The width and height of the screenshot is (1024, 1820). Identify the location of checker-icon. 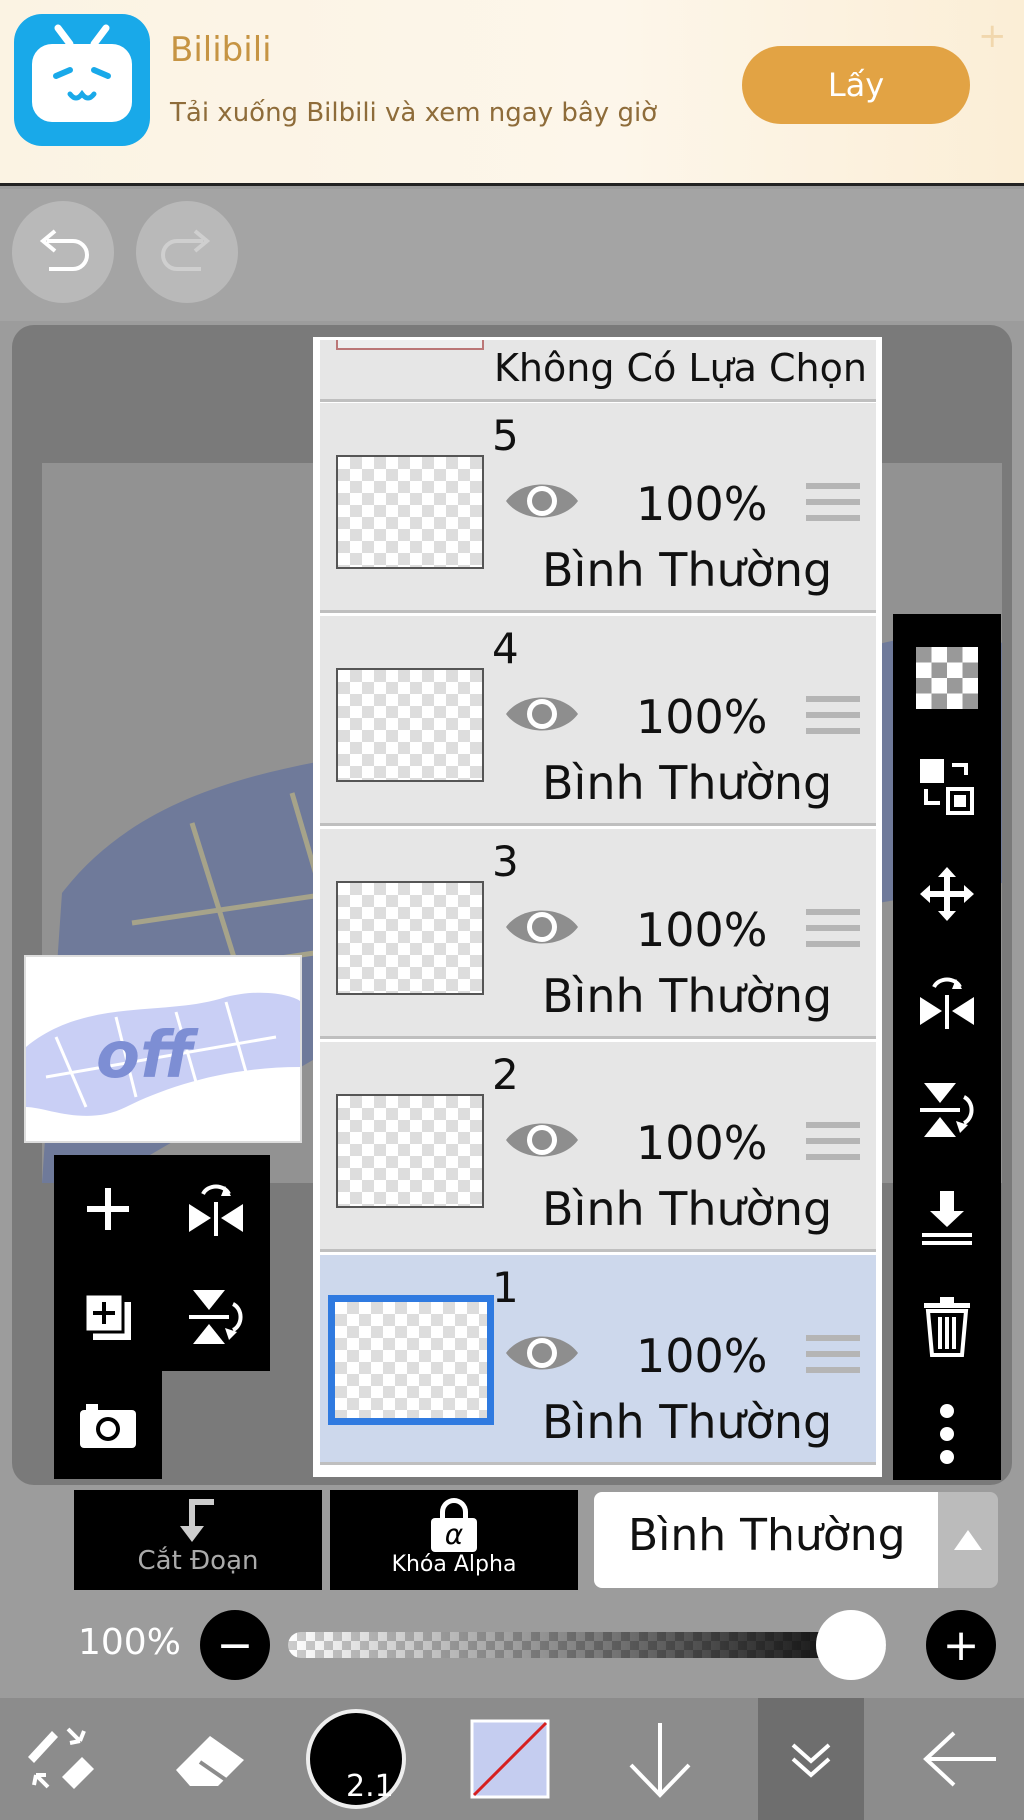
(947, 678).